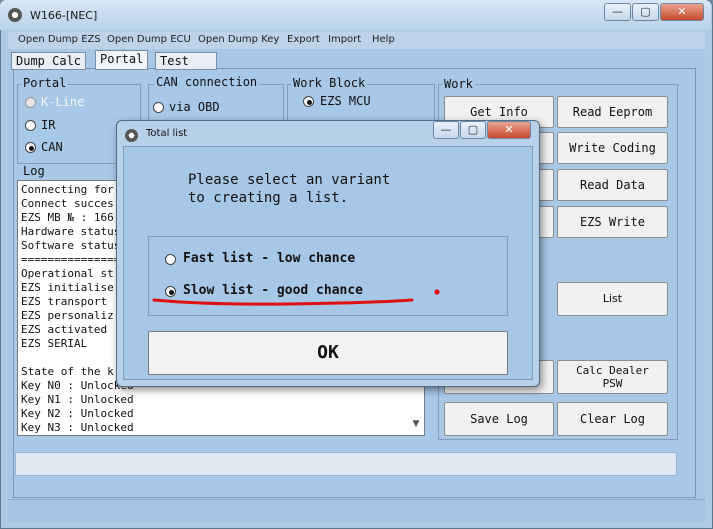 The width and height of the screenshot is (713, 529). What do you see at coordinates (194, 107) in the screenshot?
I see `via-obd-label: via OBD` at bounding box center [194, 107].